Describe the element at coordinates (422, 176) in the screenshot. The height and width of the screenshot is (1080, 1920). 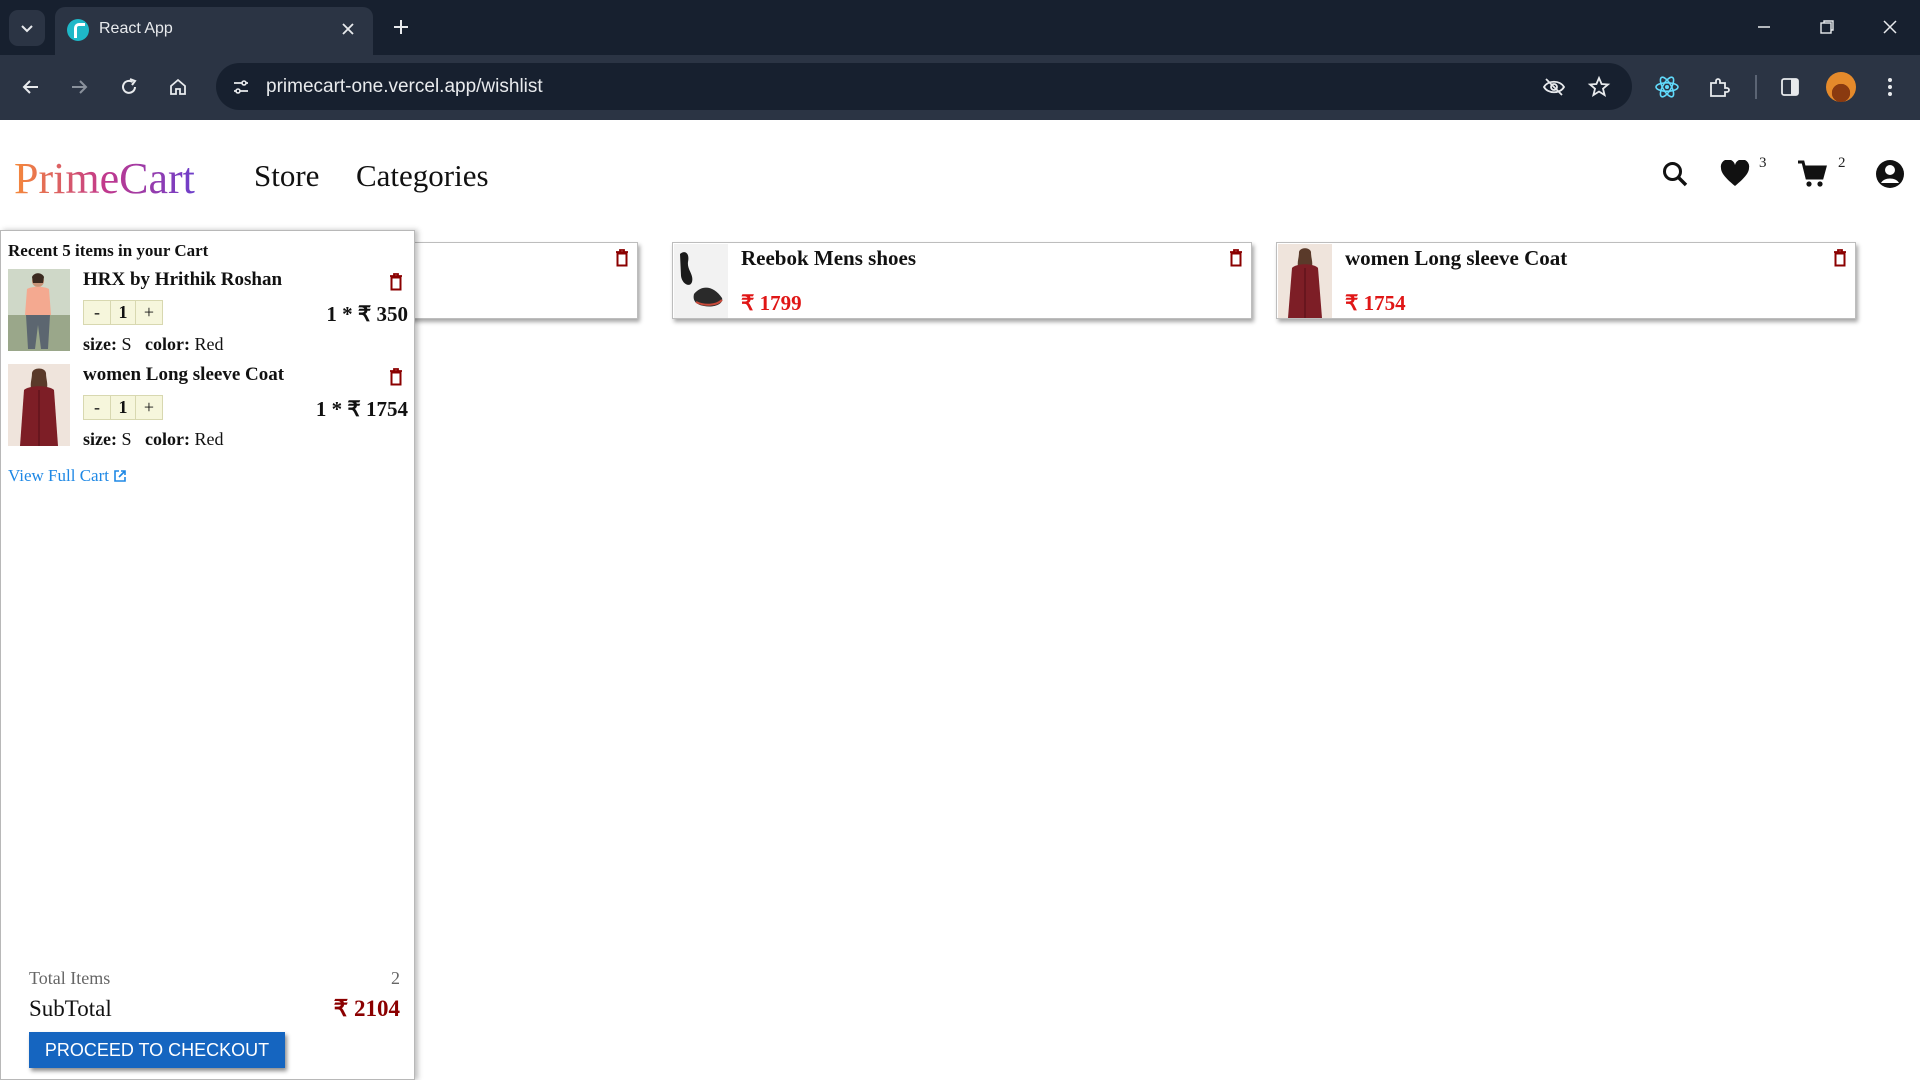
I see `nav-categories-link: Categories` at that location.